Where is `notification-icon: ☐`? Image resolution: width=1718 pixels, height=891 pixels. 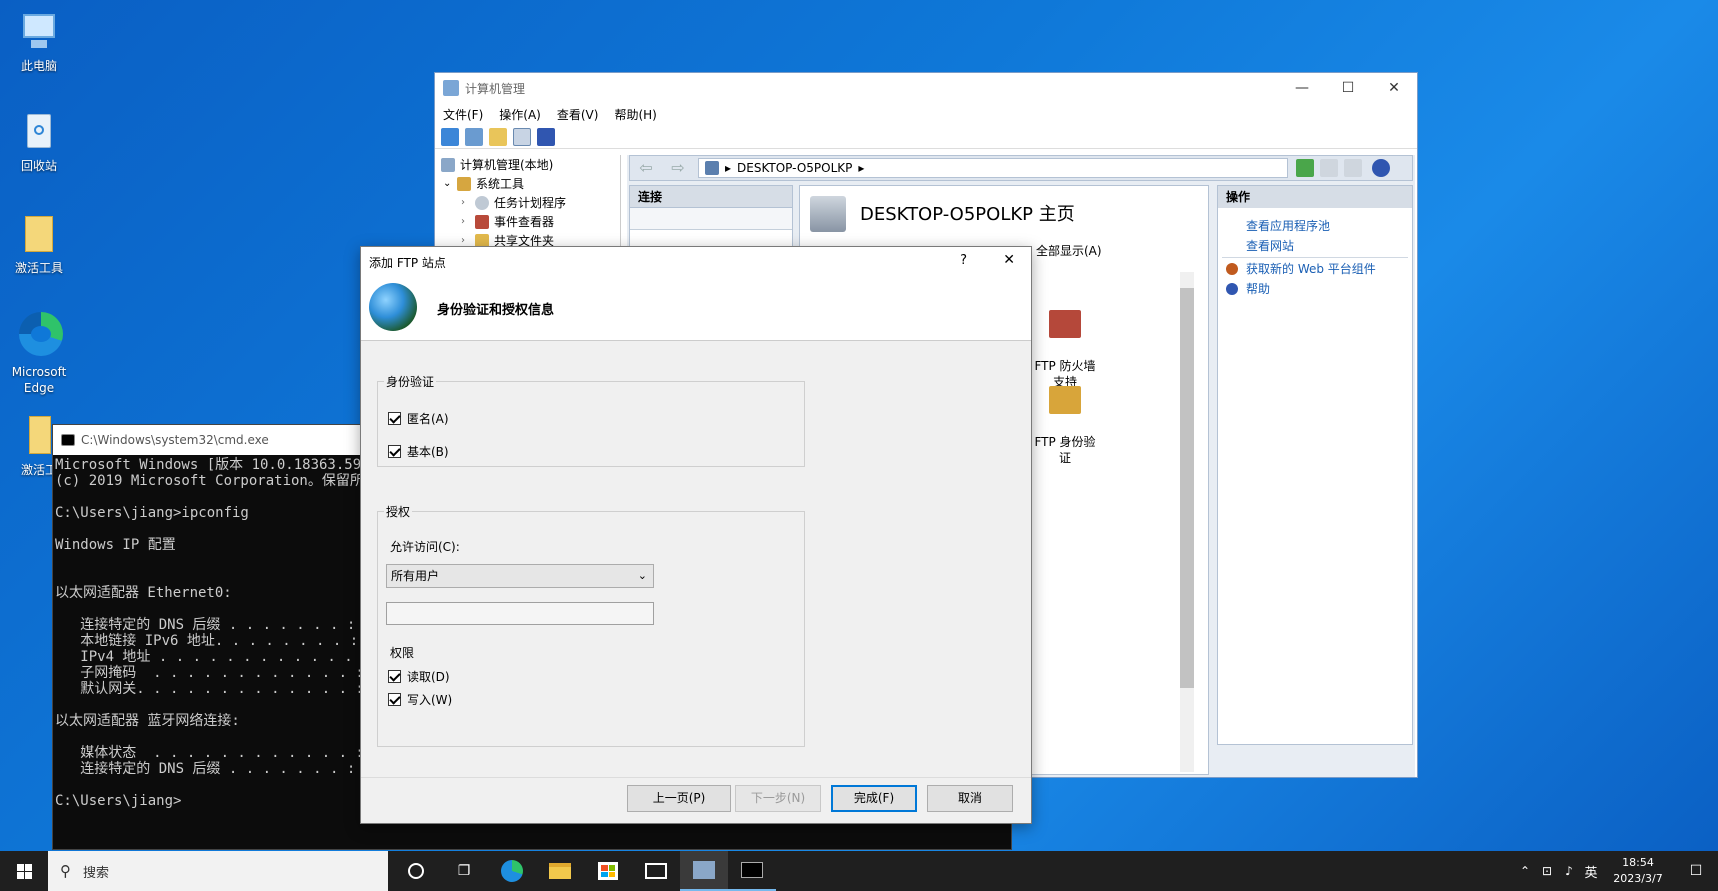 notification-icon: ☐ is located at coordinates (1696, 871).